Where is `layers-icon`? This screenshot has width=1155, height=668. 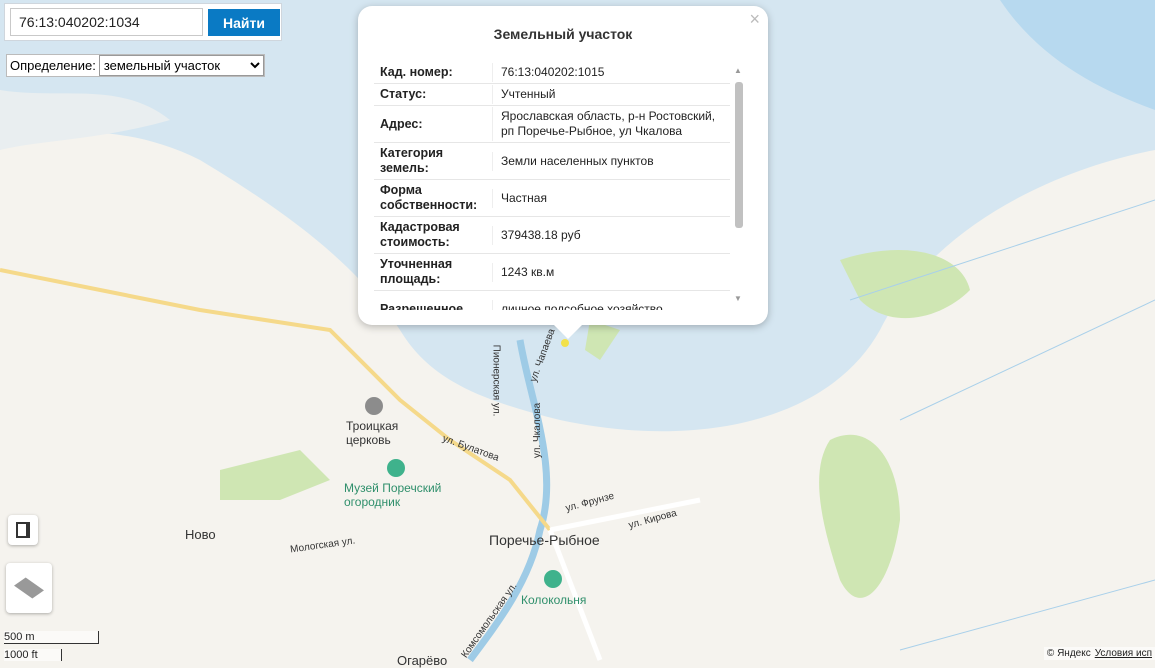 layers-icon is located at coordinates (29, 588).